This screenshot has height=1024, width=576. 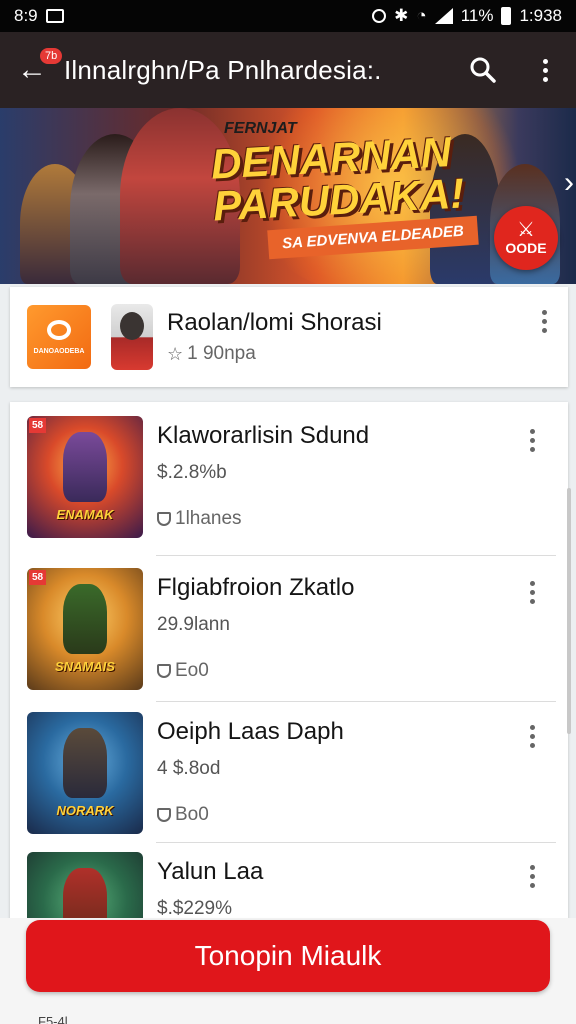 I want to click on item-info: Klaworarlisin Sdund $.2.8%b 1lhanes, so click(x=332, y=477).